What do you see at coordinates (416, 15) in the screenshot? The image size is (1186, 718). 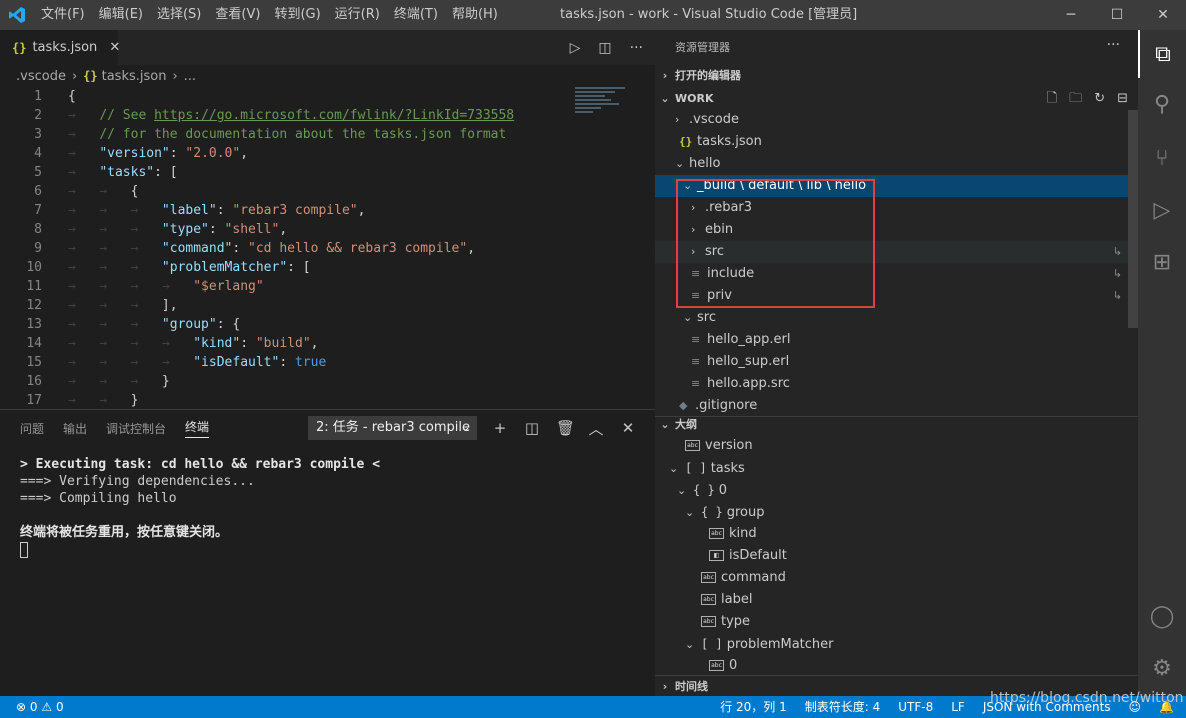 I see `menu-terminal: 终端(T)` at bounding box center [416, 15].